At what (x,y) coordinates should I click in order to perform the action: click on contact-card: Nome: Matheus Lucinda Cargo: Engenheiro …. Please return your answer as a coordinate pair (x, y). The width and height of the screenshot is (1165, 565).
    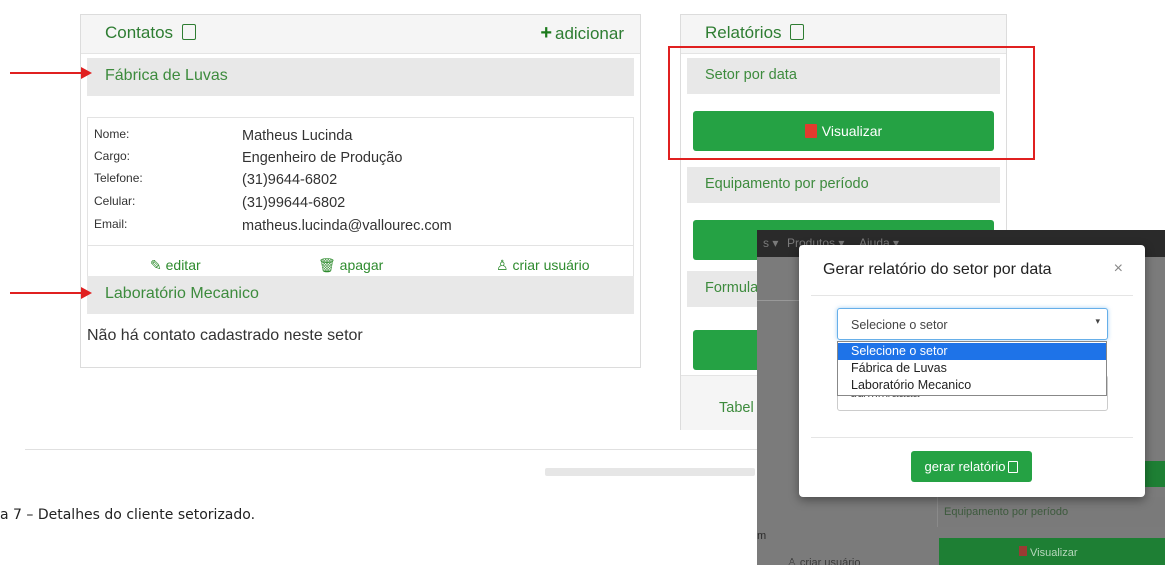
    Looking at the image, I should click on (360, 200).